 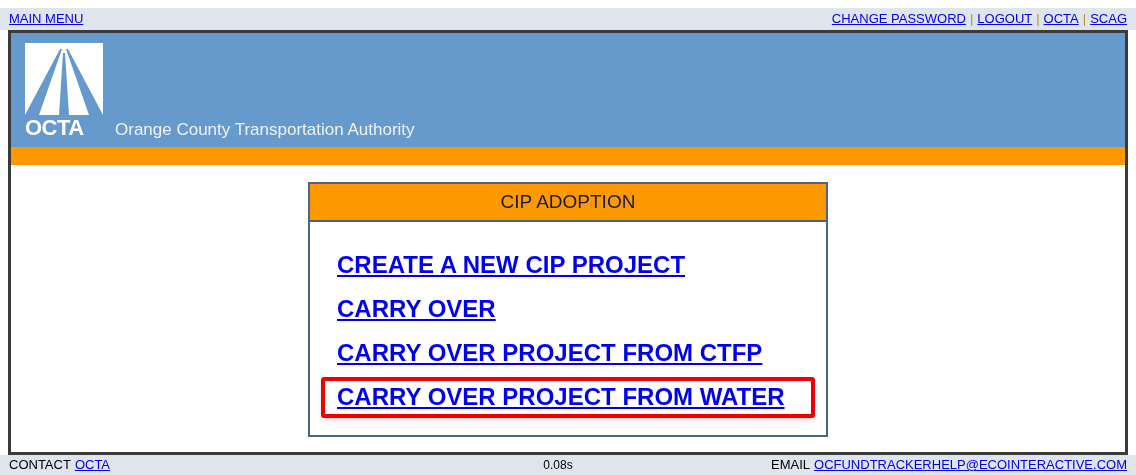 I want to click on nav-link: OCTA, so click(x=1061, y=19).